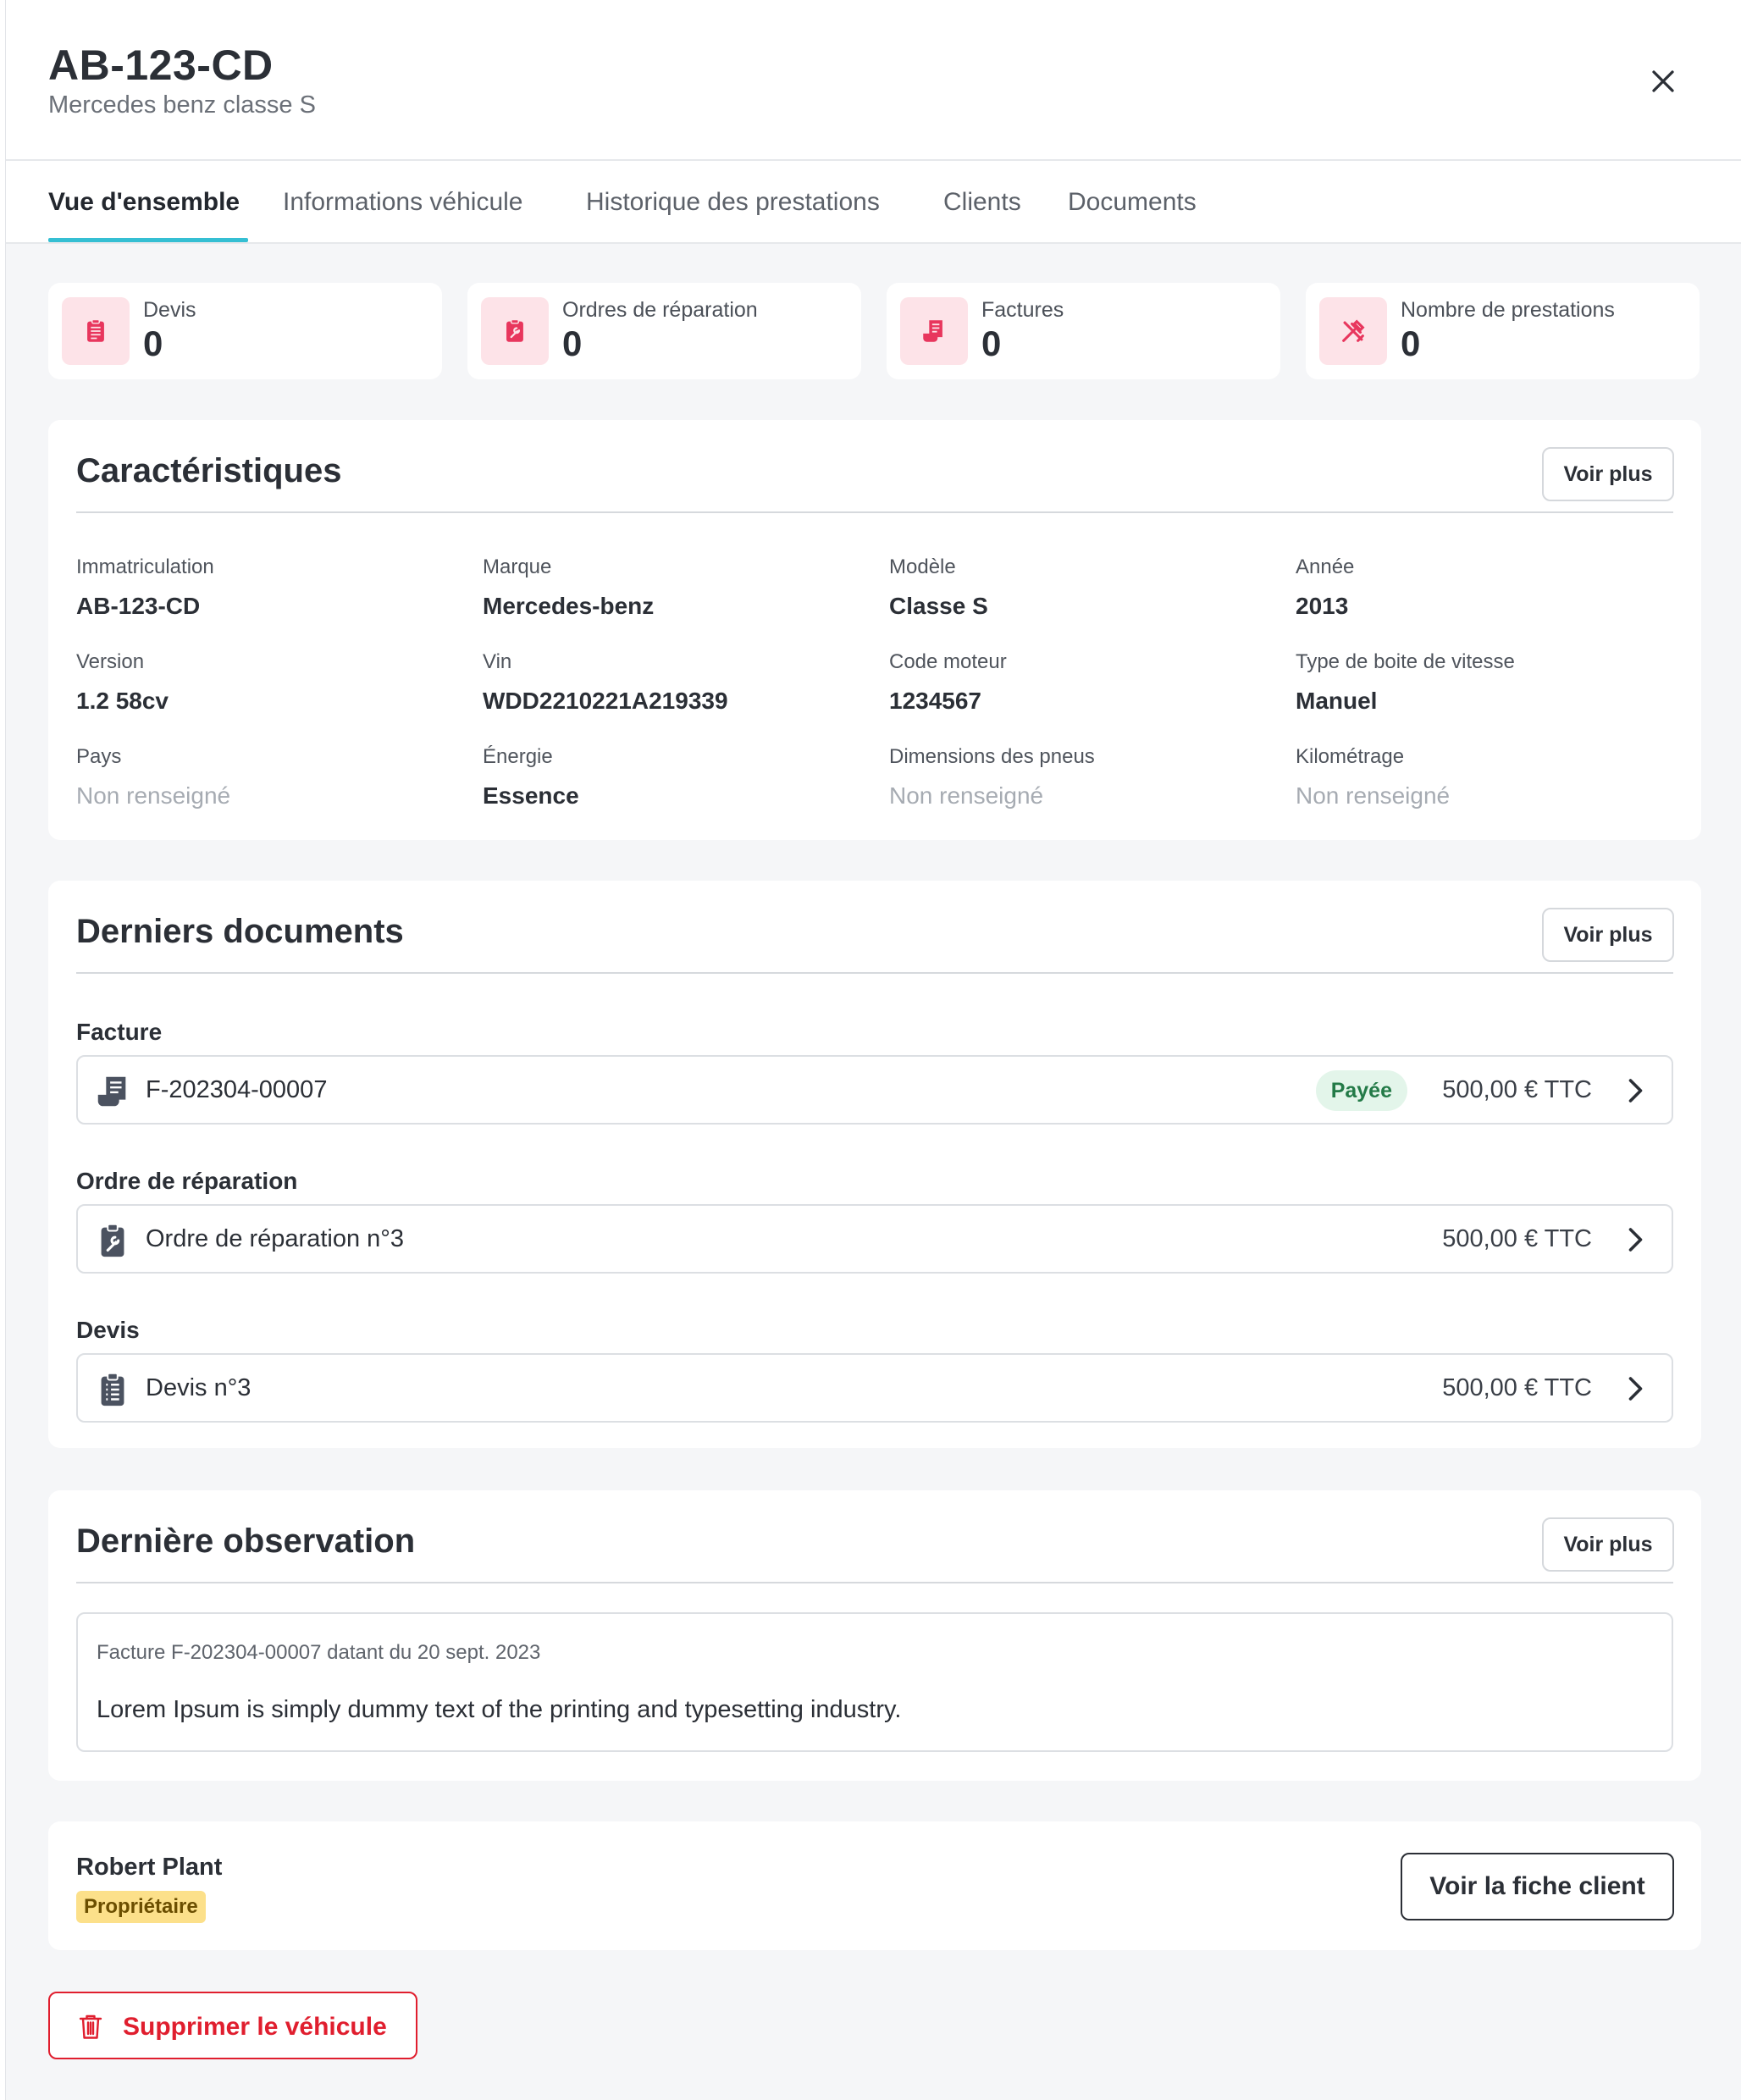 The image size is (1741, 2100). What do you see at coordinates (1517, 1388) in the screenshot?
I see `quote-amount: 500,00 € TTC` at bounding box center [1517, 1388].